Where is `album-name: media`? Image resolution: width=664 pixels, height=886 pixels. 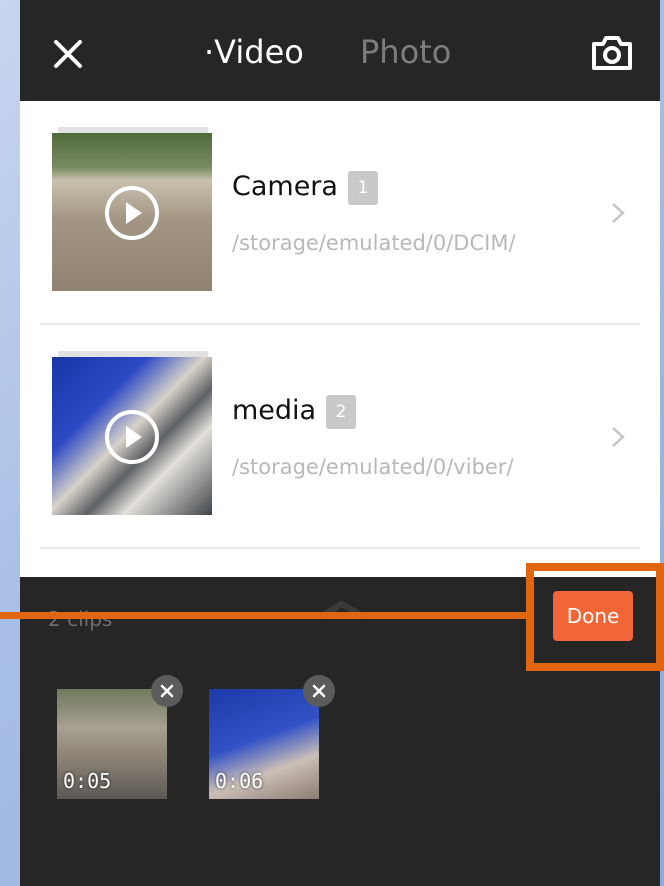 album-name: media is located at coordinates (274, 410).